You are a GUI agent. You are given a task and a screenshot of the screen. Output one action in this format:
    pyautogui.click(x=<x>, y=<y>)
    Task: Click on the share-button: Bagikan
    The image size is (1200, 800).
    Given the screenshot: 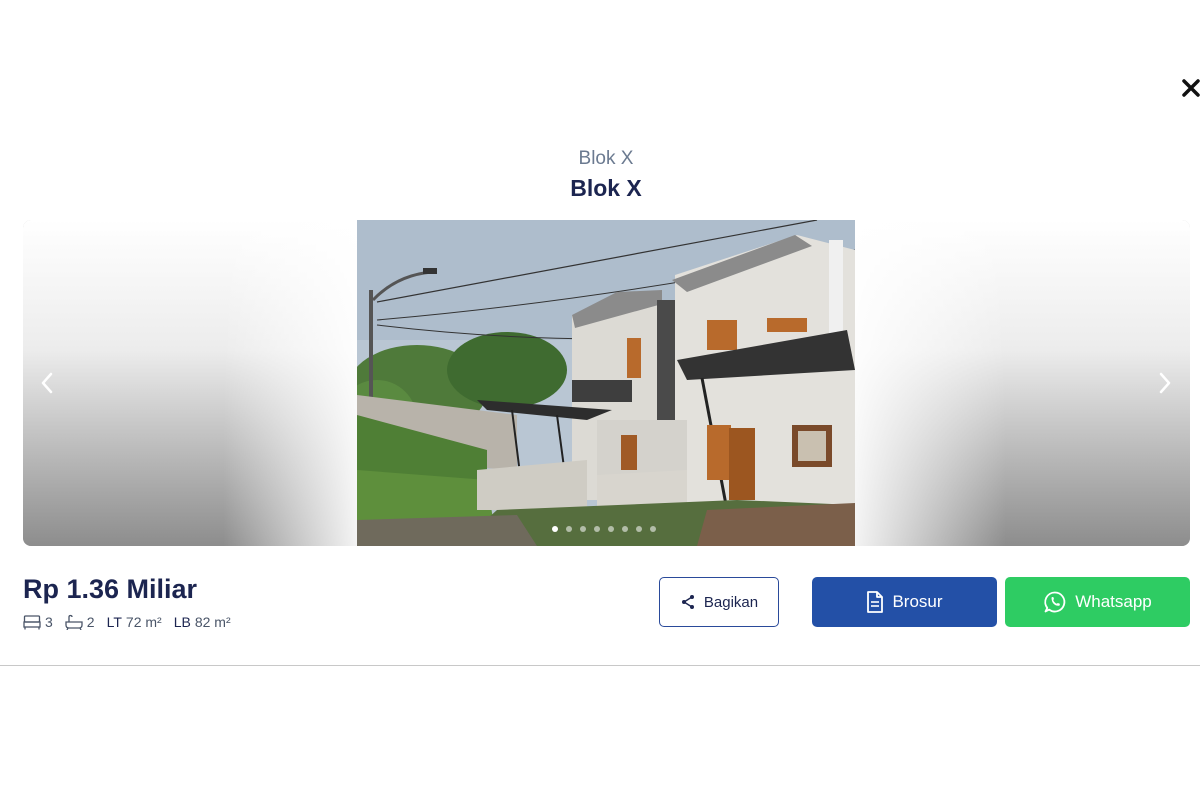 What is the action you would take?
    pyautogui.click(x=719, y=602)
    